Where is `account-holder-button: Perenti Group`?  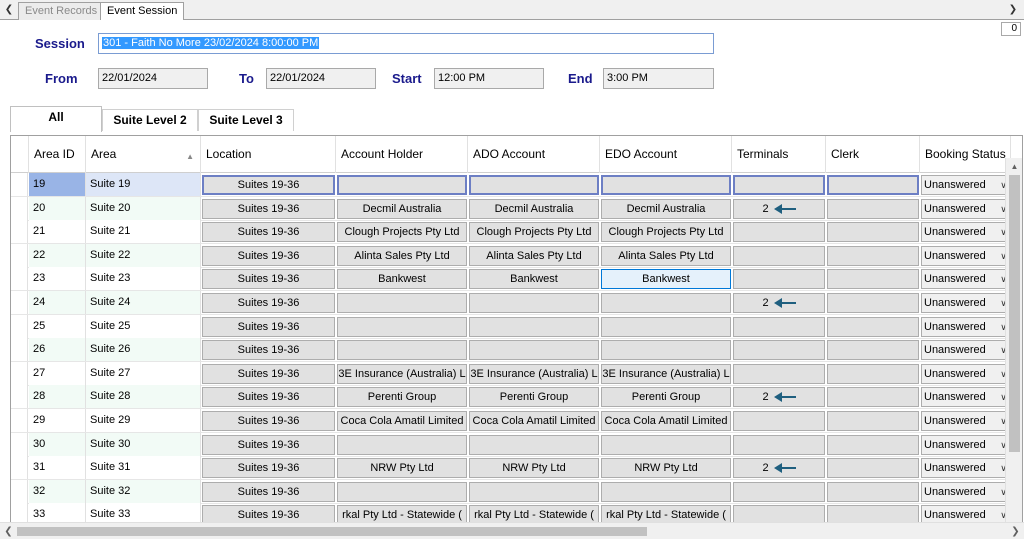 account-holder-button: Perenti Group is located at coordinates (402, 397).